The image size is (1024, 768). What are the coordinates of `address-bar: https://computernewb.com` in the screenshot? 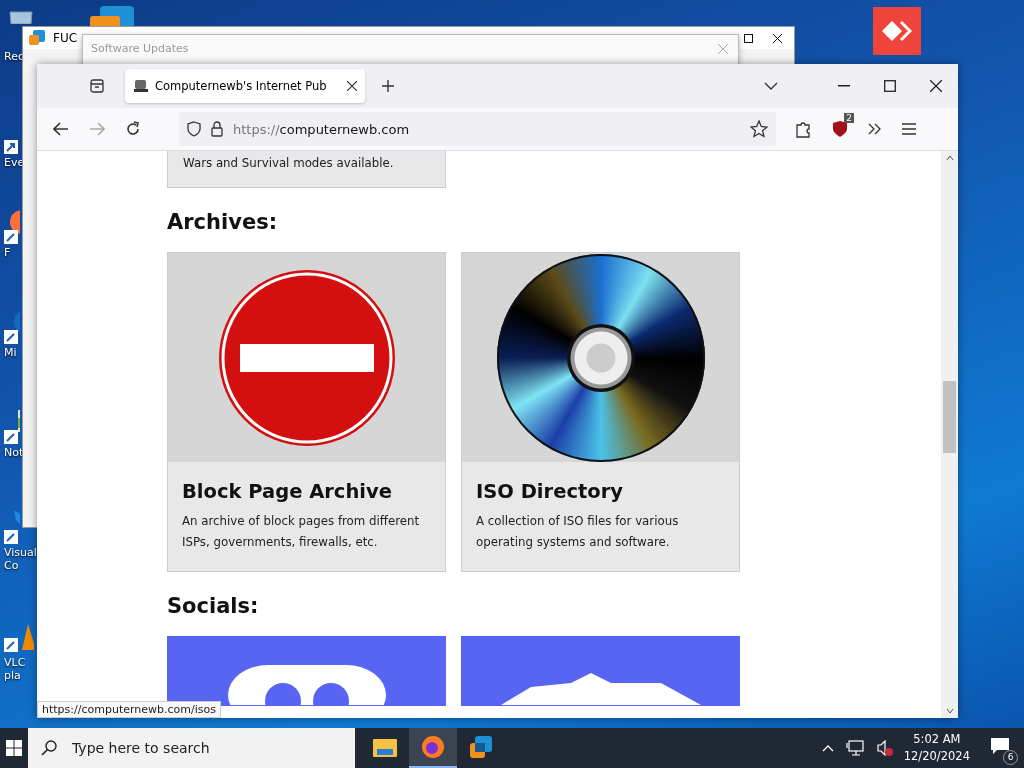 It's located at (477, 129).